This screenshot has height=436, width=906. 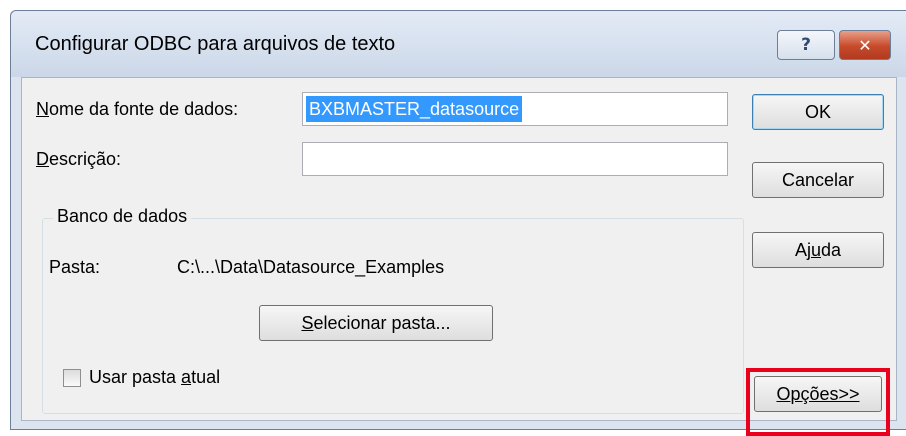 I want to click on close-button: ✕, so click(x=865, y=45).